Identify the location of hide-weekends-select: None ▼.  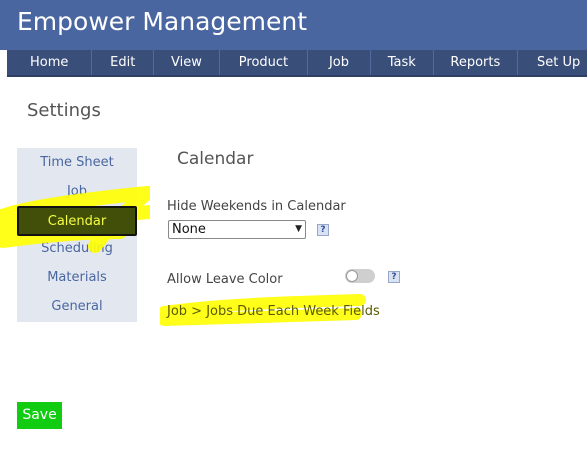
(237, 229).